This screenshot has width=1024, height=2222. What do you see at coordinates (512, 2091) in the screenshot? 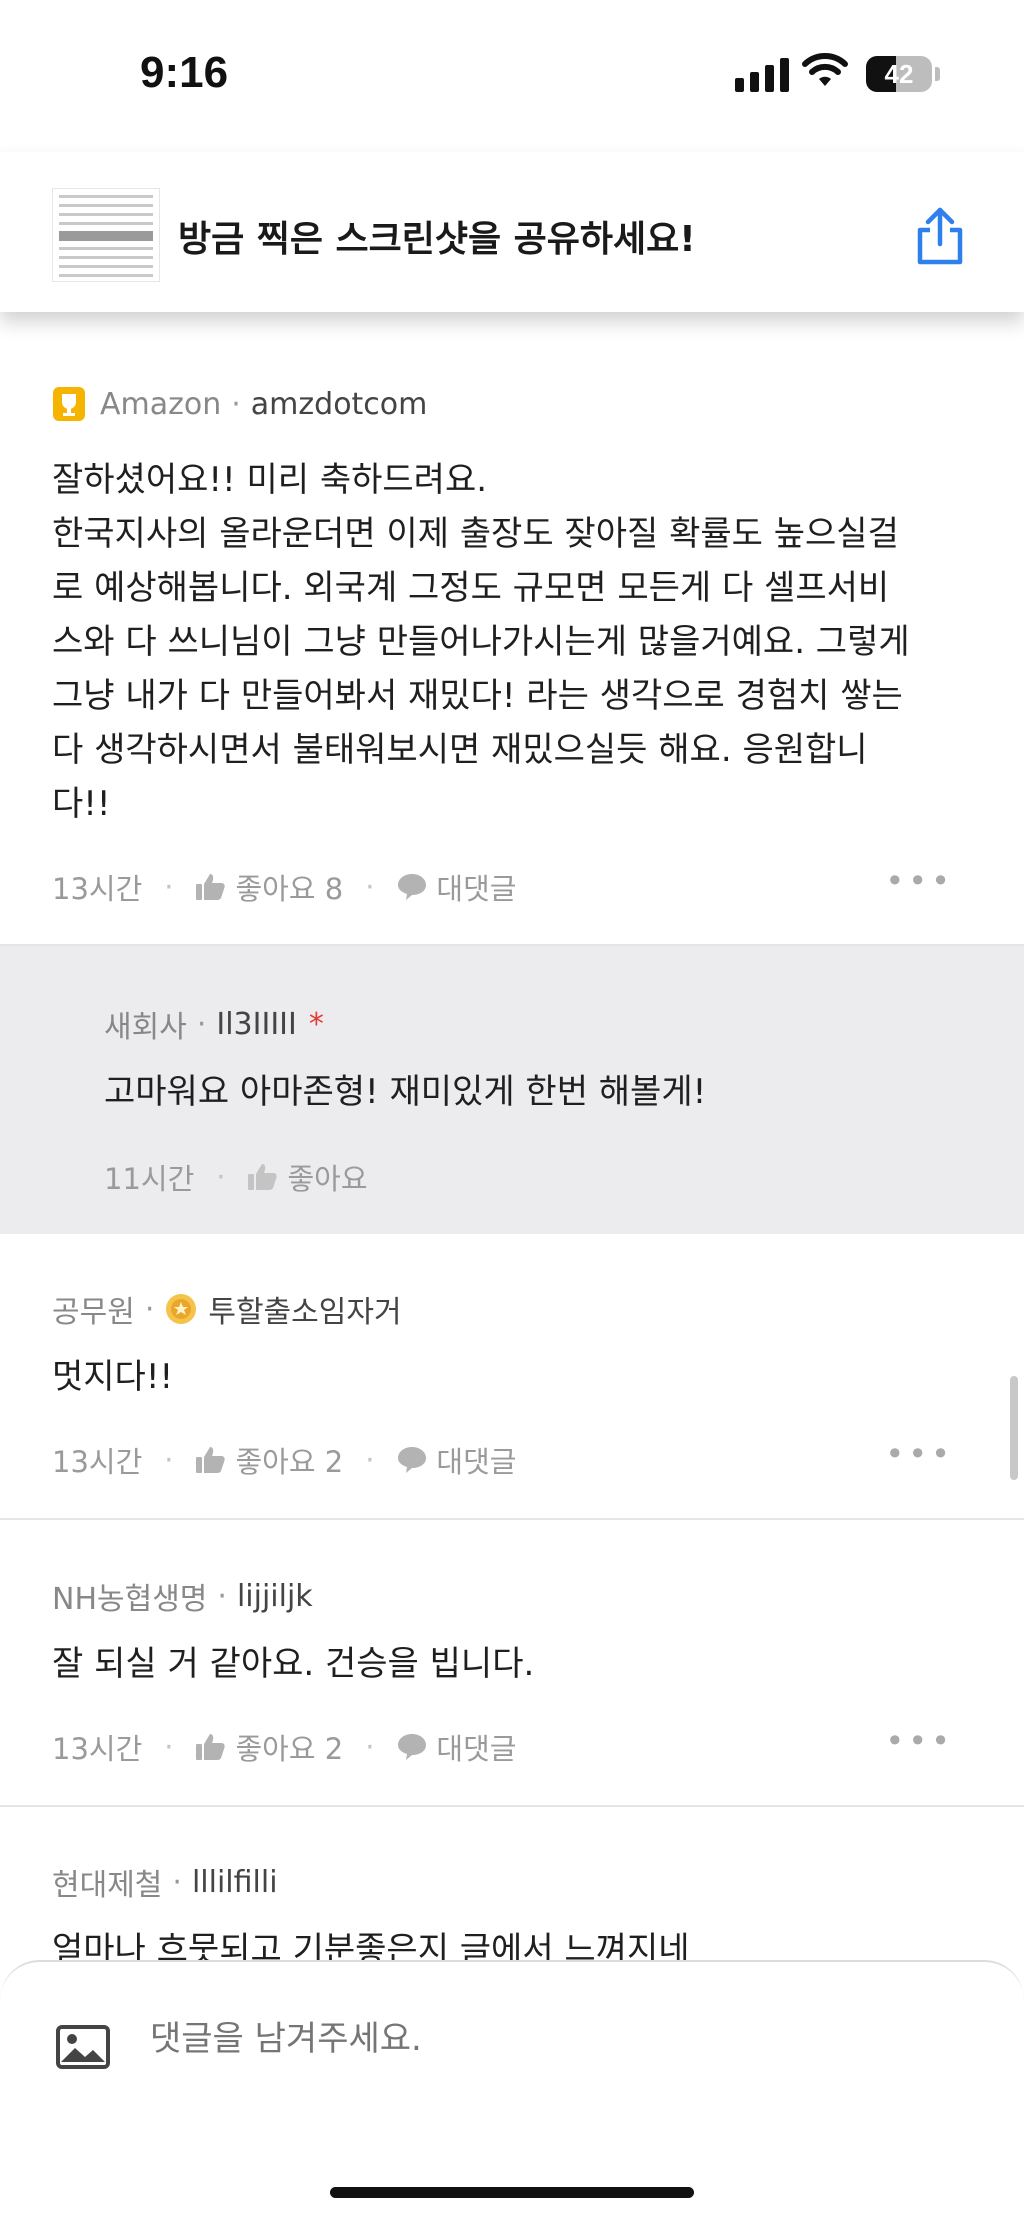
I see `comment-input-bar` at bounding box center [512, 2091].